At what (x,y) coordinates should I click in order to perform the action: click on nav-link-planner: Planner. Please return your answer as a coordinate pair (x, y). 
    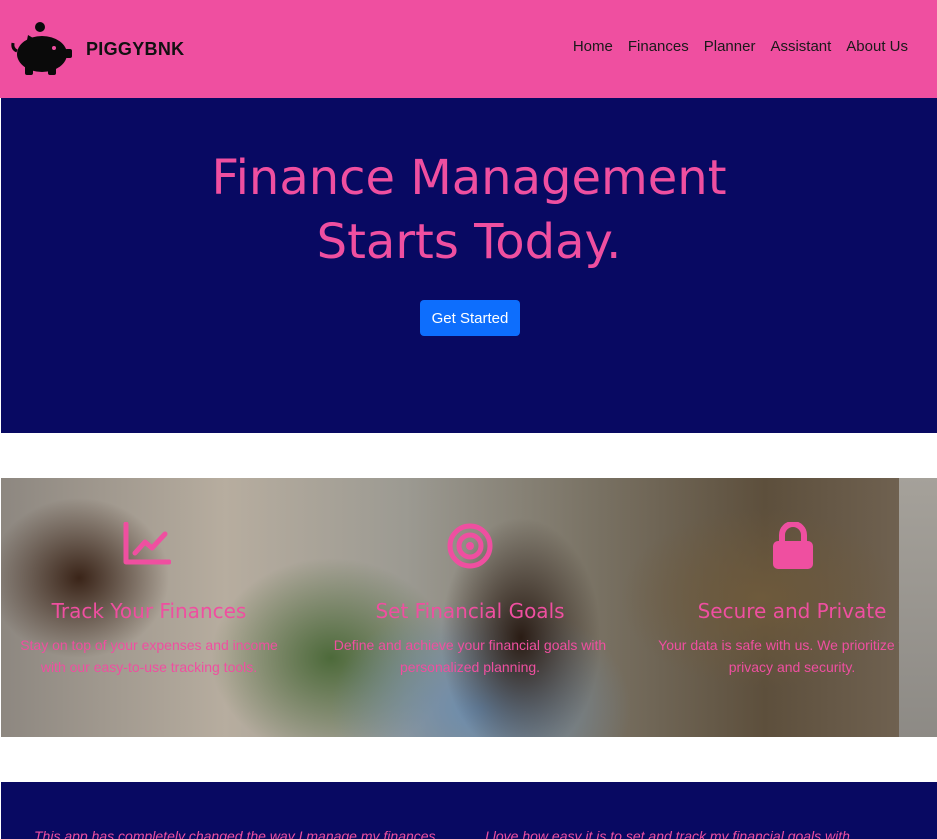
    Looking at the image, I should click on (730, 46).